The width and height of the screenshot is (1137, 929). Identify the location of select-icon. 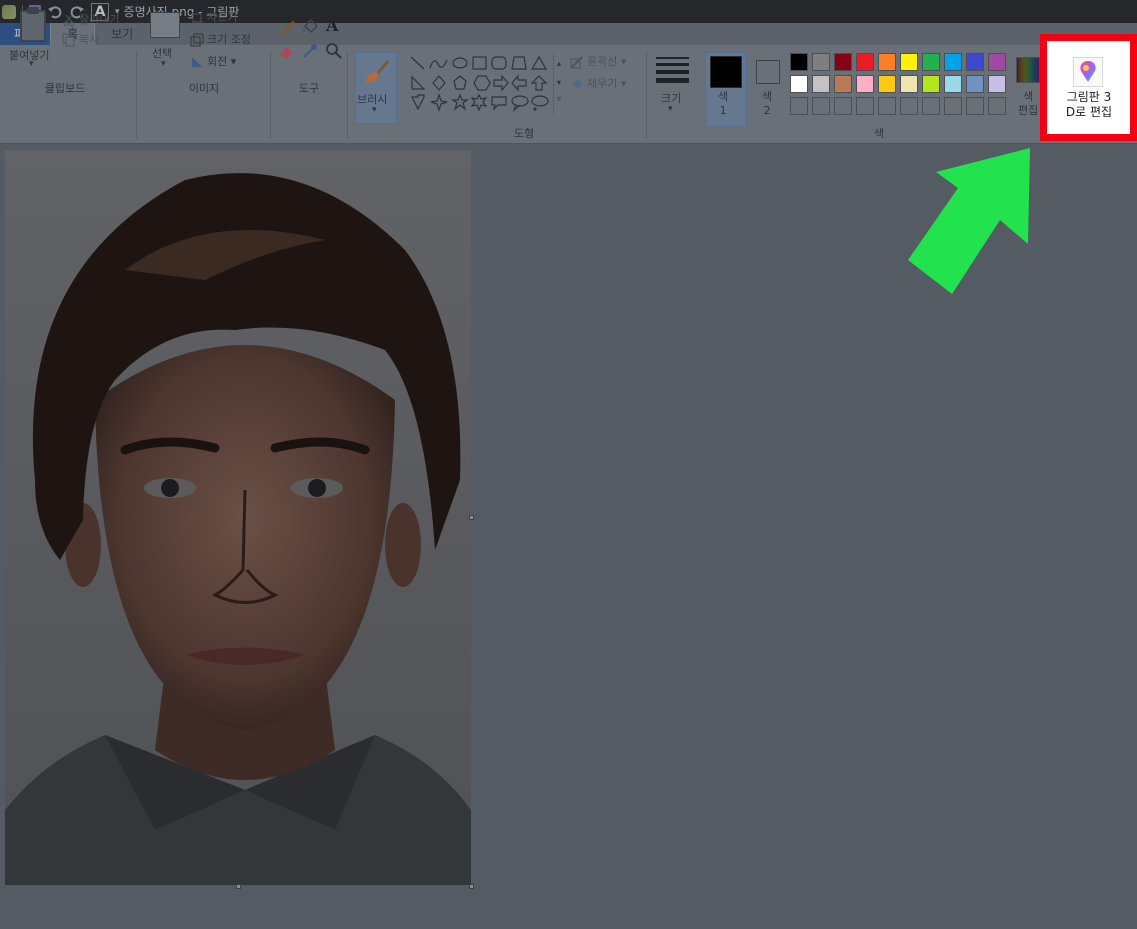
(165, 25).